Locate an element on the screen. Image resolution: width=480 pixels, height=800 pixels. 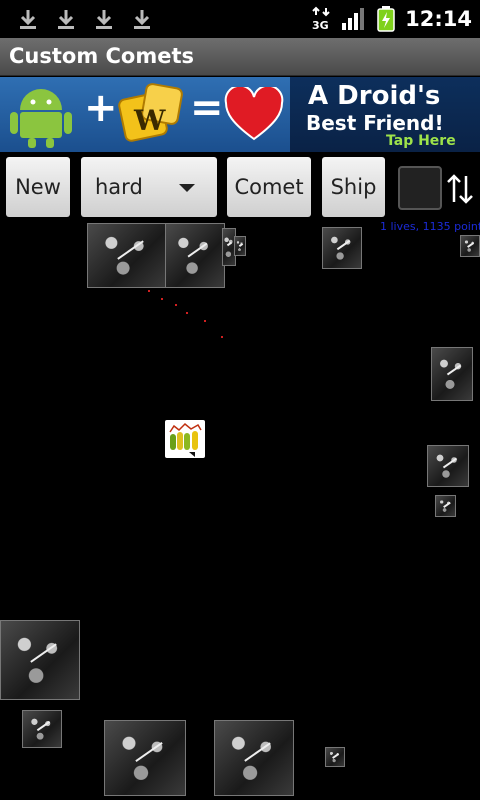
ad-banner: + W = A Droid's Best Friend! Tap Here is located at coordinates (240, 114).